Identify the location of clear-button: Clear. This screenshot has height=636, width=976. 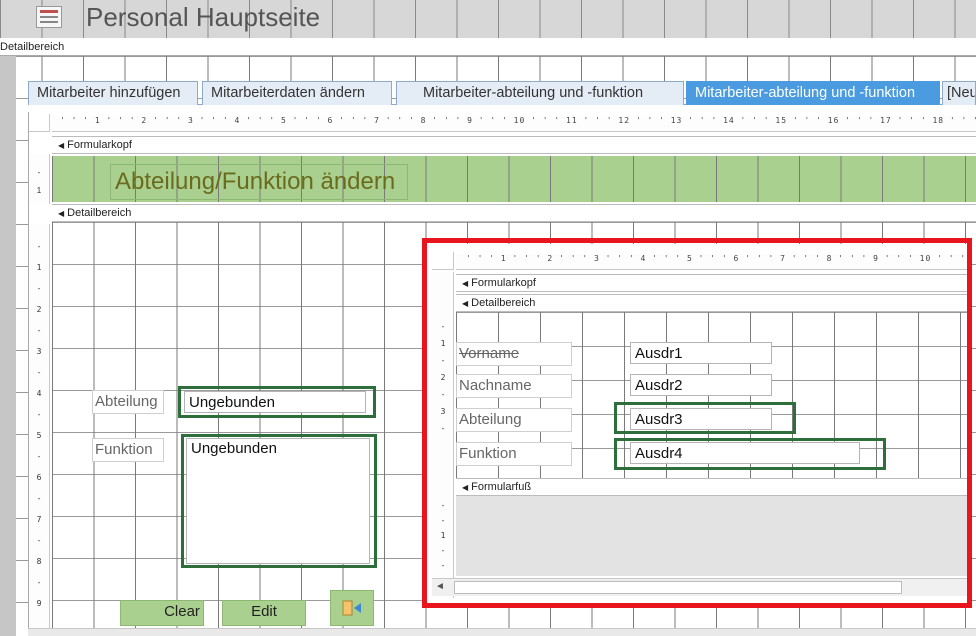
(162, 613).